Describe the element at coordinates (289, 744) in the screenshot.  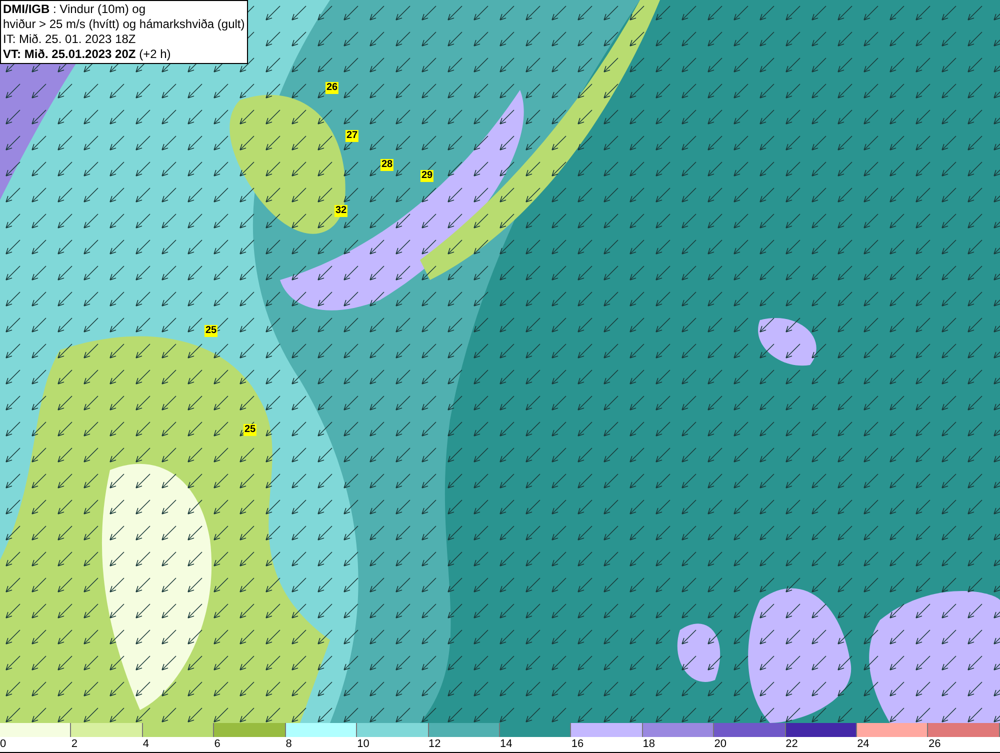
I see `legend-label: 8` at that location.